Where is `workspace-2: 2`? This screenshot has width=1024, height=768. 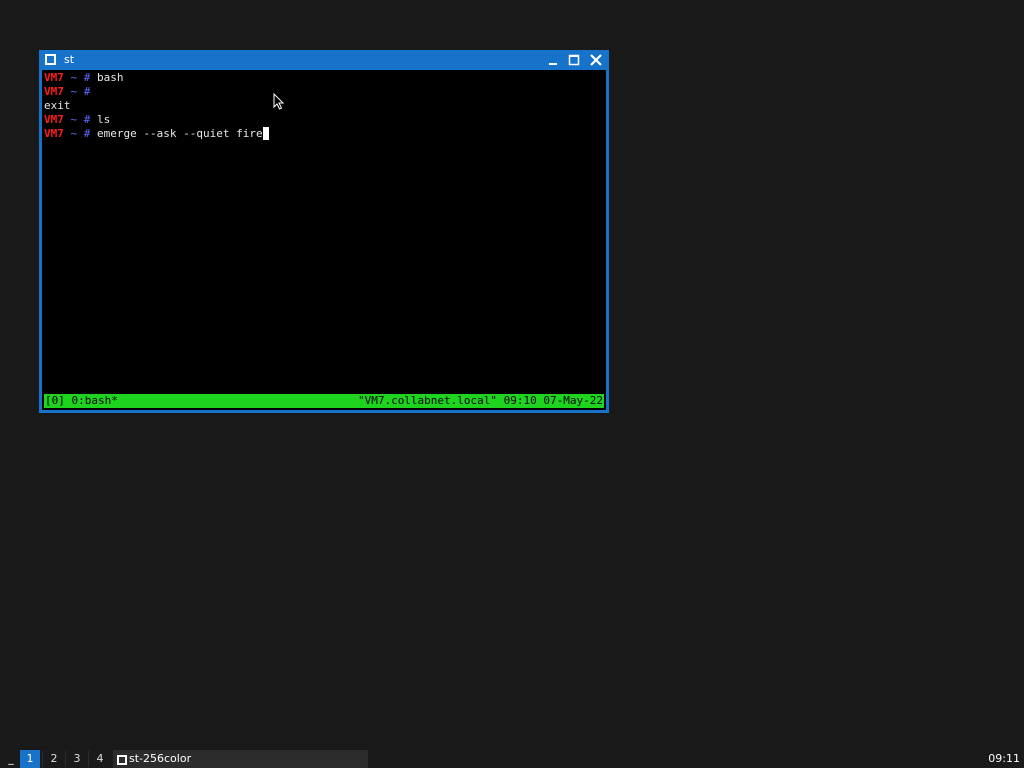
workspace-2: 2 is located at coordinates (54, 759).